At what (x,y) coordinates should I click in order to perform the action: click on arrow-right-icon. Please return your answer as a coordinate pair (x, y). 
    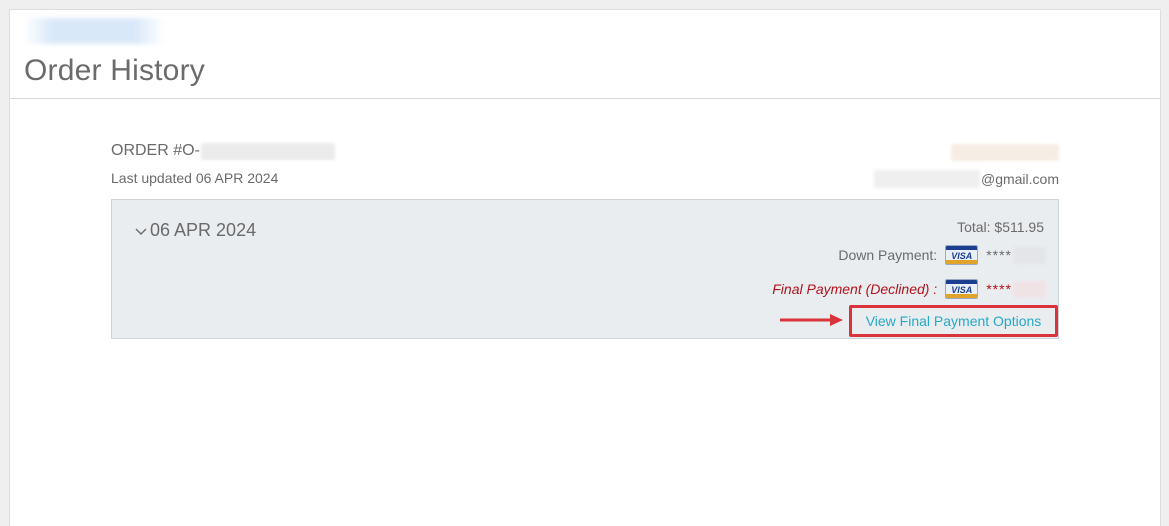
    Looking at the image, I should click on (811, 320).